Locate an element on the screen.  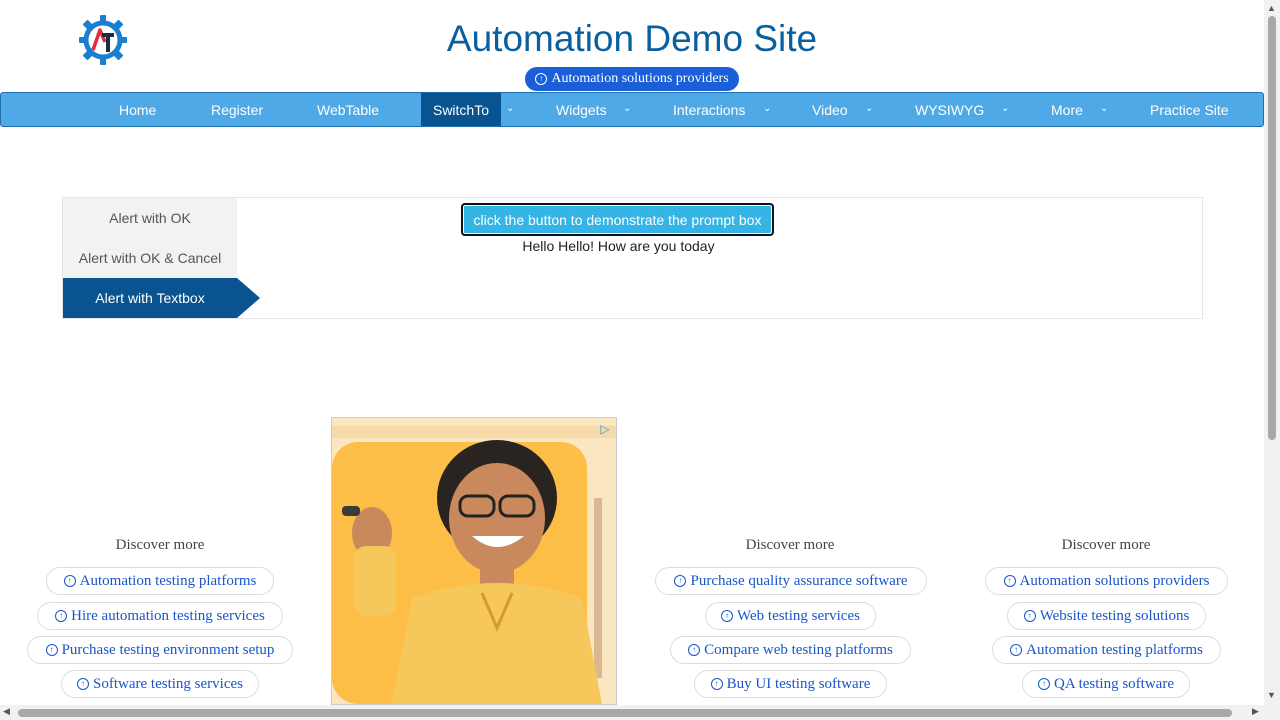
discover-link: ↑ QA testing software is located at coordinates (1106, 684).